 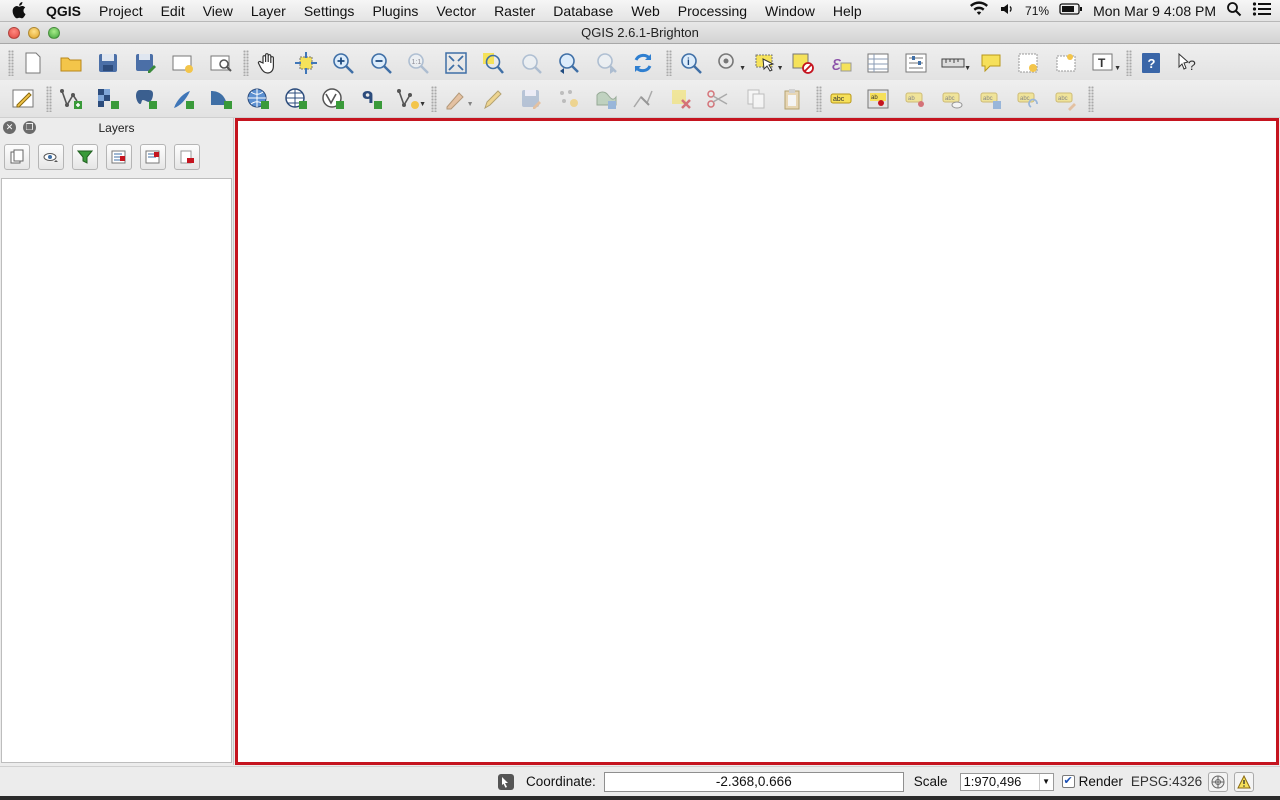 What do you see at coordinates (1188, 63) in the screenshot?
I see `whats-this-help-icon: ?` at bounding box center [1188, 63].